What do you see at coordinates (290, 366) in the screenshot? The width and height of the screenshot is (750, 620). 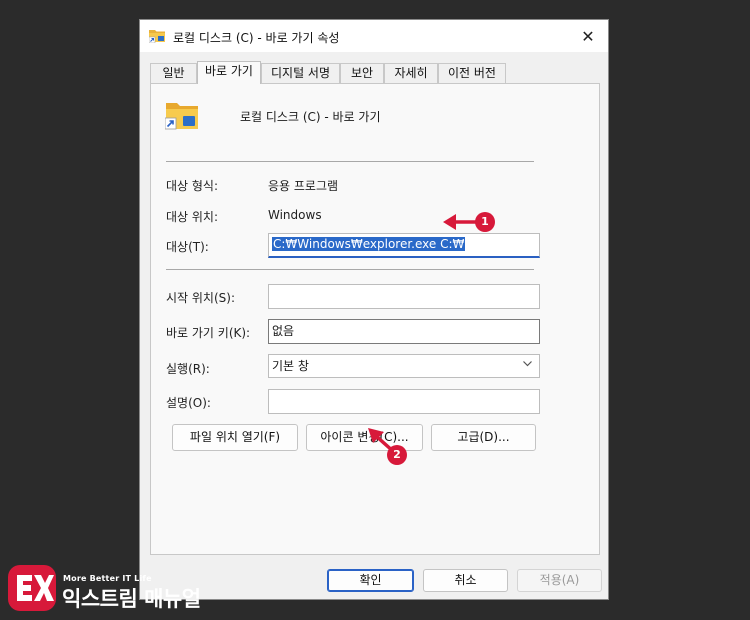 I see `run-dropdown-value: 기본 창` at bounding box center [290, 366].